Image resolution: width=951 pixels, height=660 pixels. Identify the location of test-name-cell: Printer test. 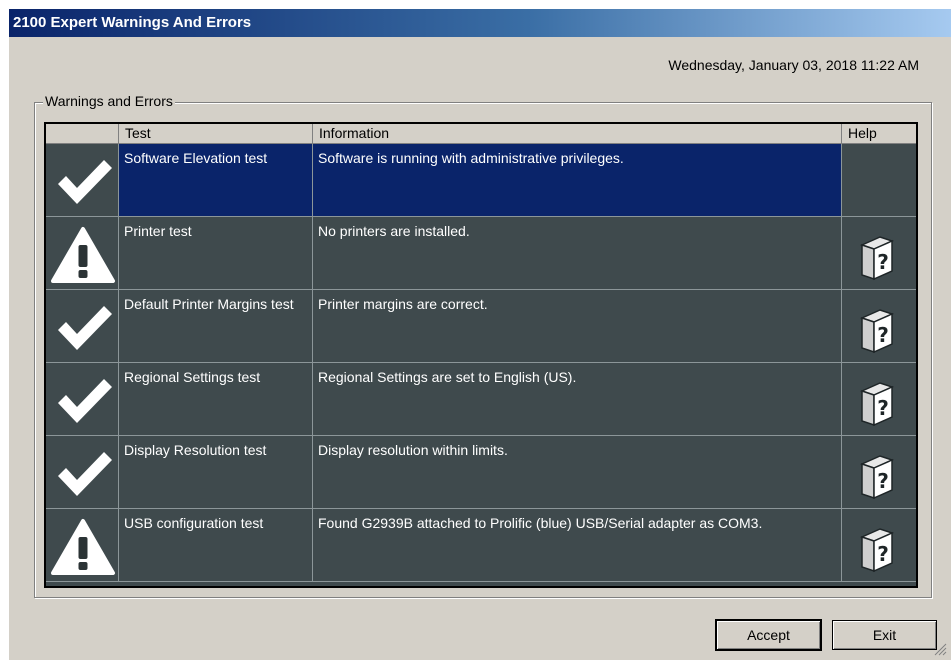
(216, 253).